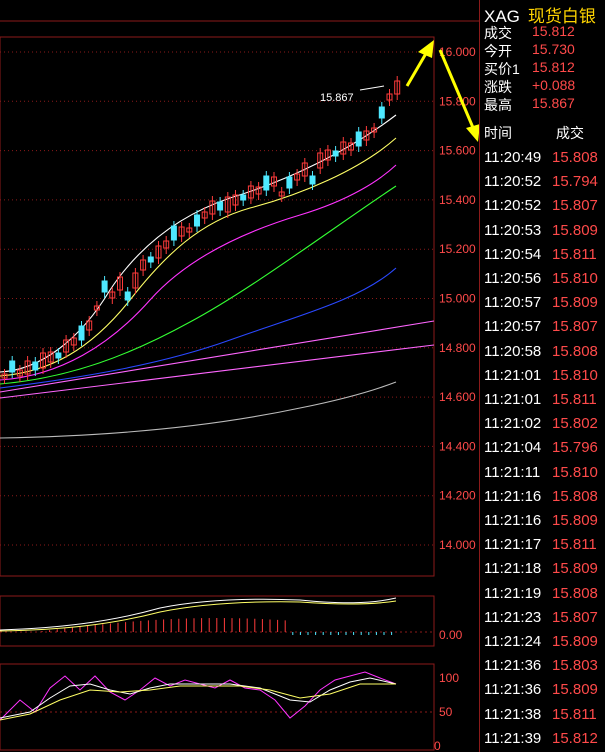 The height and width of the screenshot is (752, 605). What do you see at coordinates (437, 745) in the screenshot?
I see `kdj-axis-0: 0` at bounding box center [437, 745].